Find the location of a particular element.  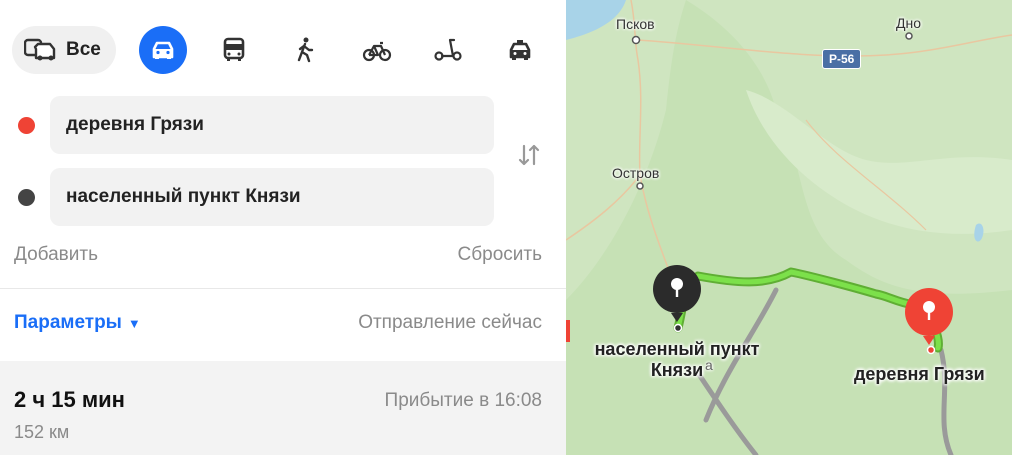

mode-bus-button is located at coordinates (234, 50).